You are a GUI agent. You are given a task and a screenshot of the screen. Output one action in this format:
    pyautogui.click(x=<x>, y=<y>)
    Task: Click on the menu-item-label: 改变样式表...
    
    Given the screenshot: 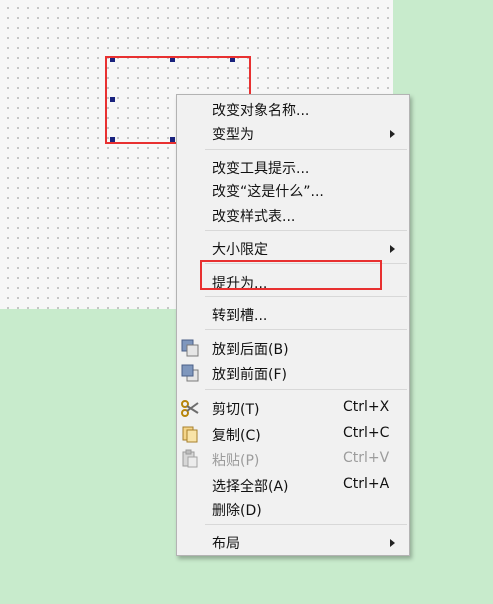 What is the action you would take?
    pyautogui.click(x=254, y=217)
    